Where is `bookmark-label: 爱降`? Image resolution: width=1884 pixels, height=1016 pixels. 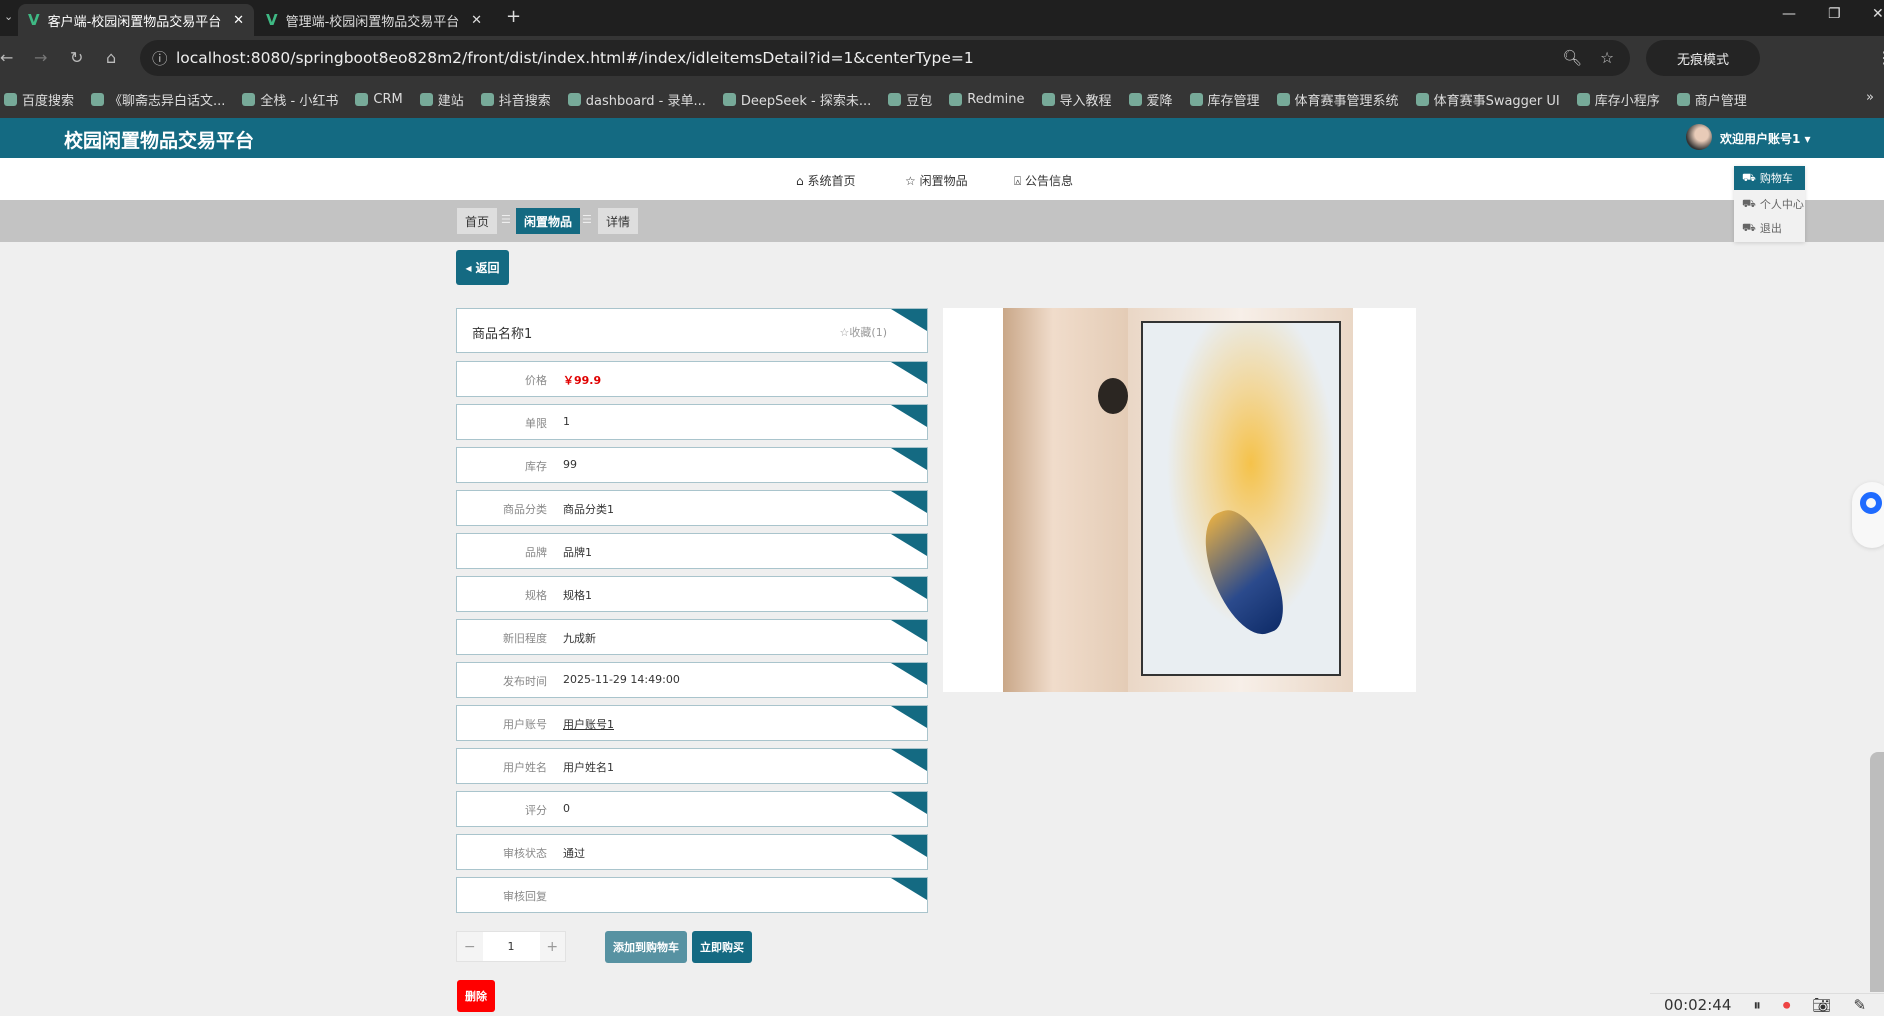
bookmark-label: 爱降 is located at coordinates (1159, 101).